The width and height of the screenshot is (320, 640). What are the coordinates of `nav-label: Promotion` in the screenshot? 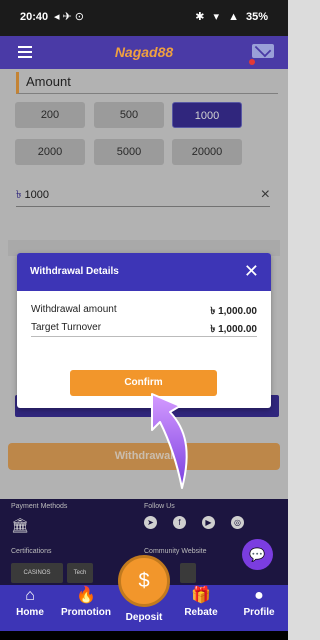 It's located at (86, 612).